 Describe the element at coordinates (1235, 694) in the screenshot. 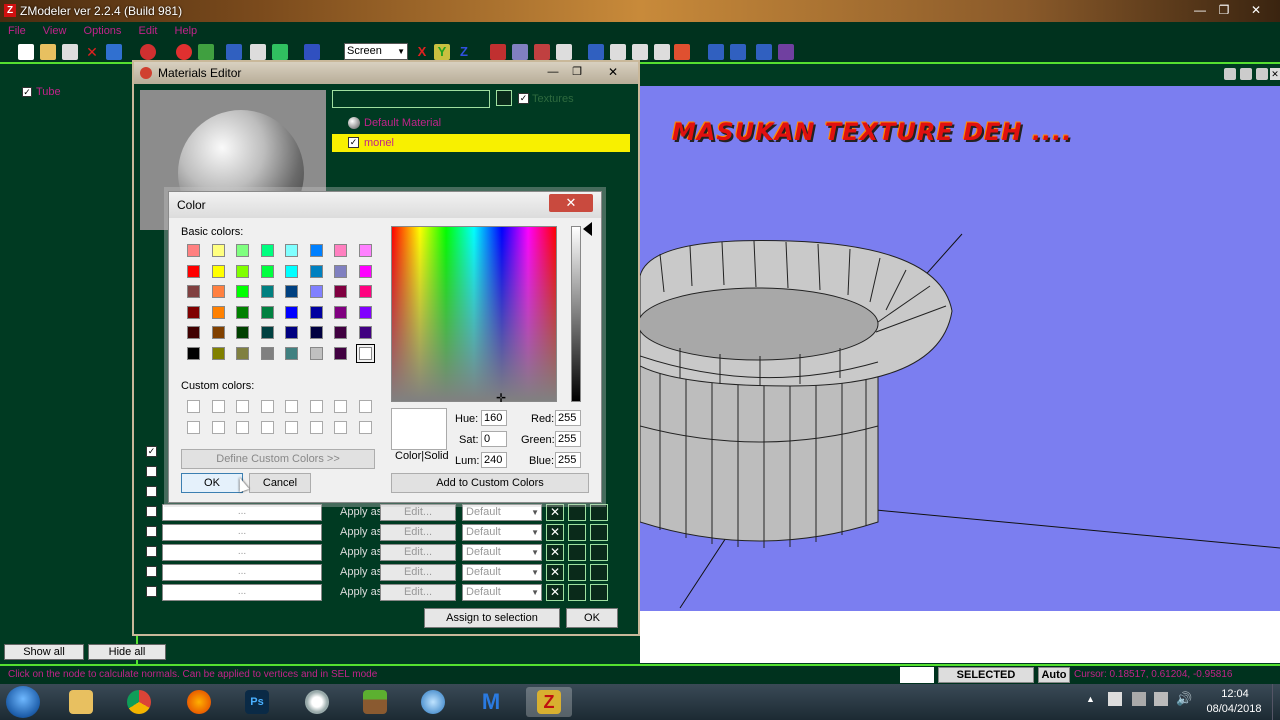

I see `clock-time: 12:04` at that location.